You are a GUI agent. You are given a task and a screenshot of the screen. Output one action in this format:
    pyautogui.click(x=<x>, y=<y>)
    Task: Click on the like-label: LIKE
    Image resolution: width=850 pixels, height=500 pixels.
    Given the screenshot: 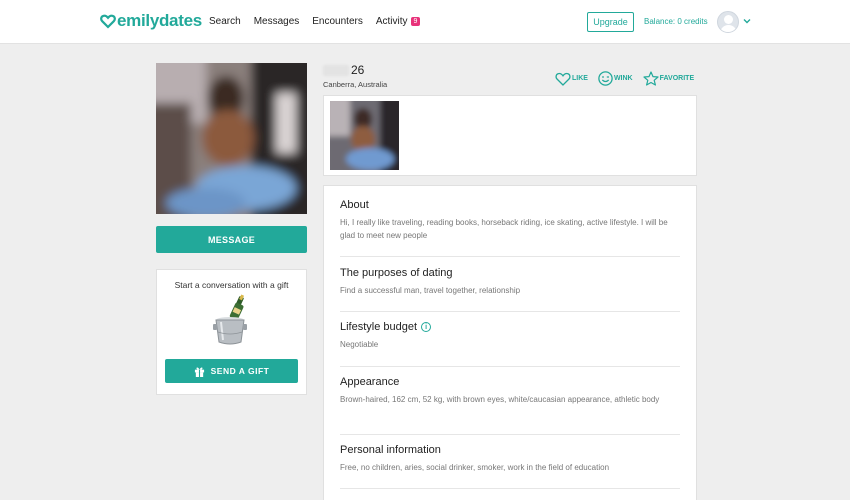 What is the action you would take?
    pyautogui.click(x=580, y=78)
    